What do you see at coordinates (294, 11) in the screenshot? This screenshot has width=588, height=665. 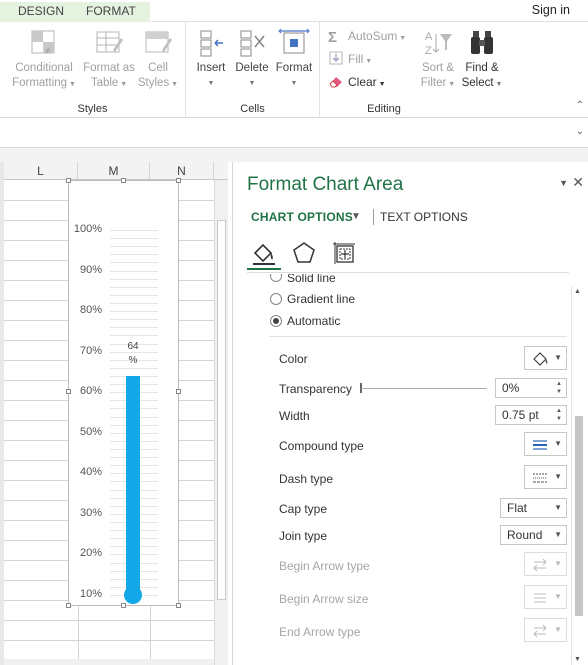 I see `ribbon-tab-bar: DESIGN FORMAT Sign in` at bounding box center [294, 11].